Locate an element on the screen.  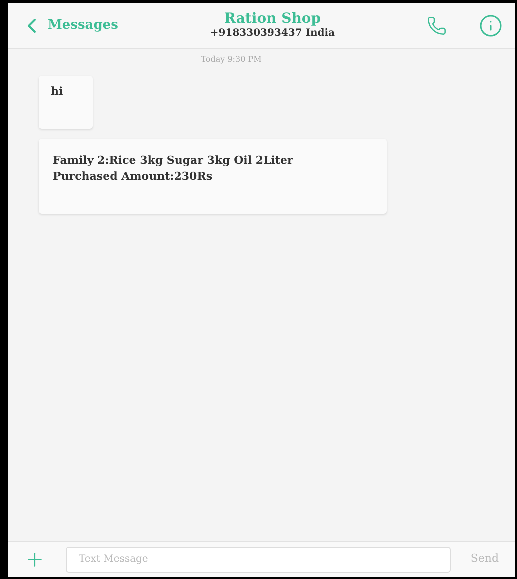
info-icon is located at coordinates (491, 26).